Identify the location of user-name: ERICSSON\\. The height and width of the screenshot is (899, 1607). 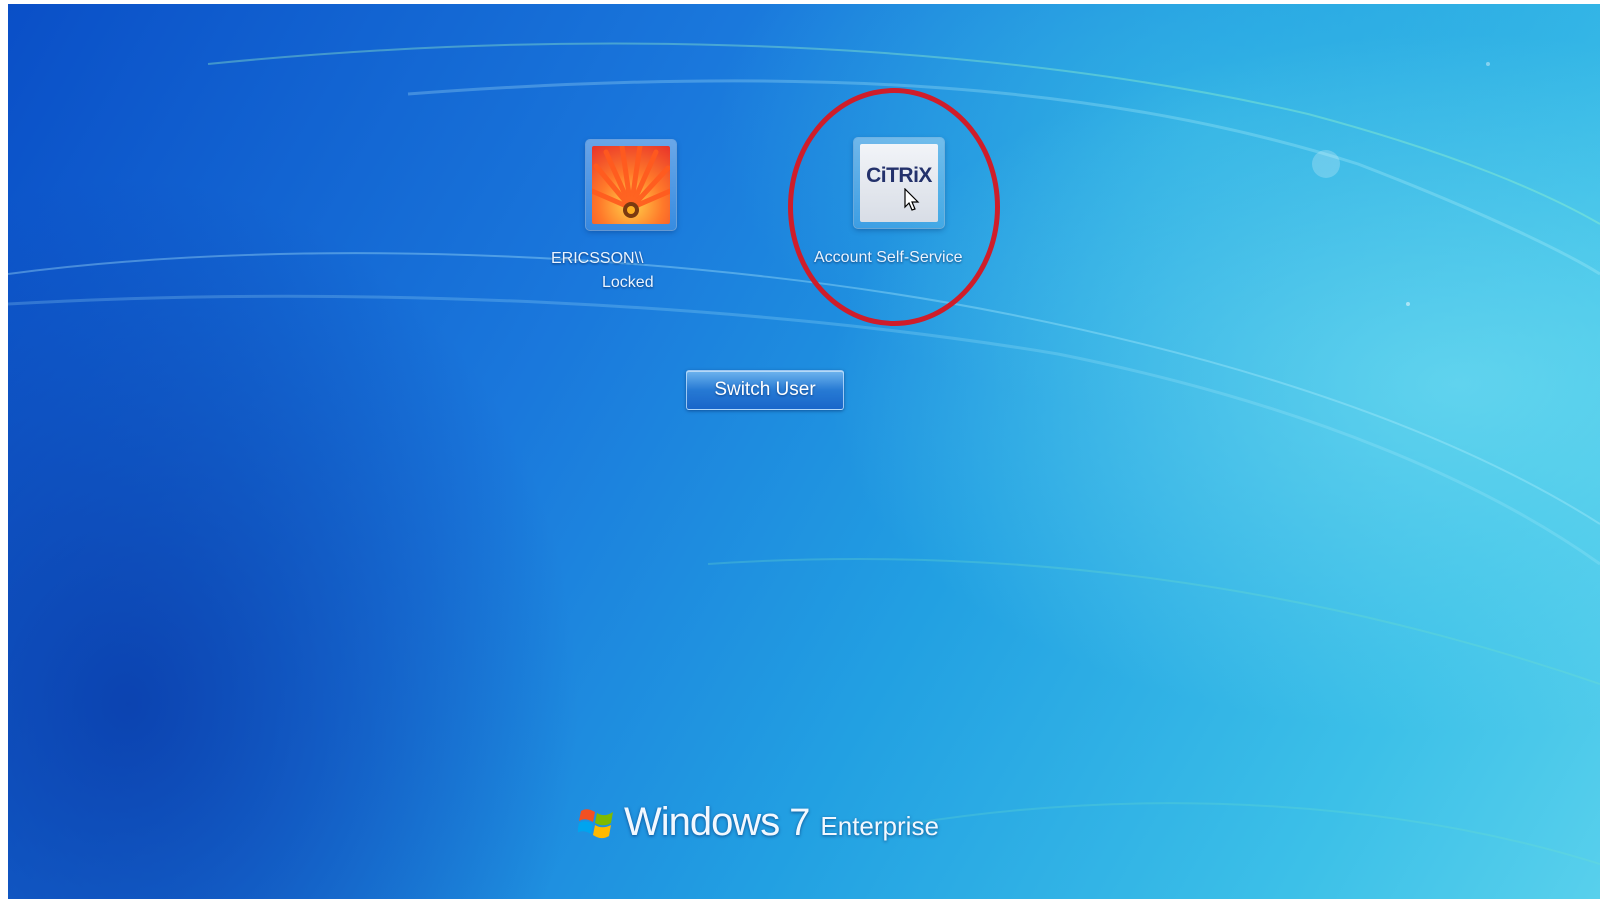
(597, 258).